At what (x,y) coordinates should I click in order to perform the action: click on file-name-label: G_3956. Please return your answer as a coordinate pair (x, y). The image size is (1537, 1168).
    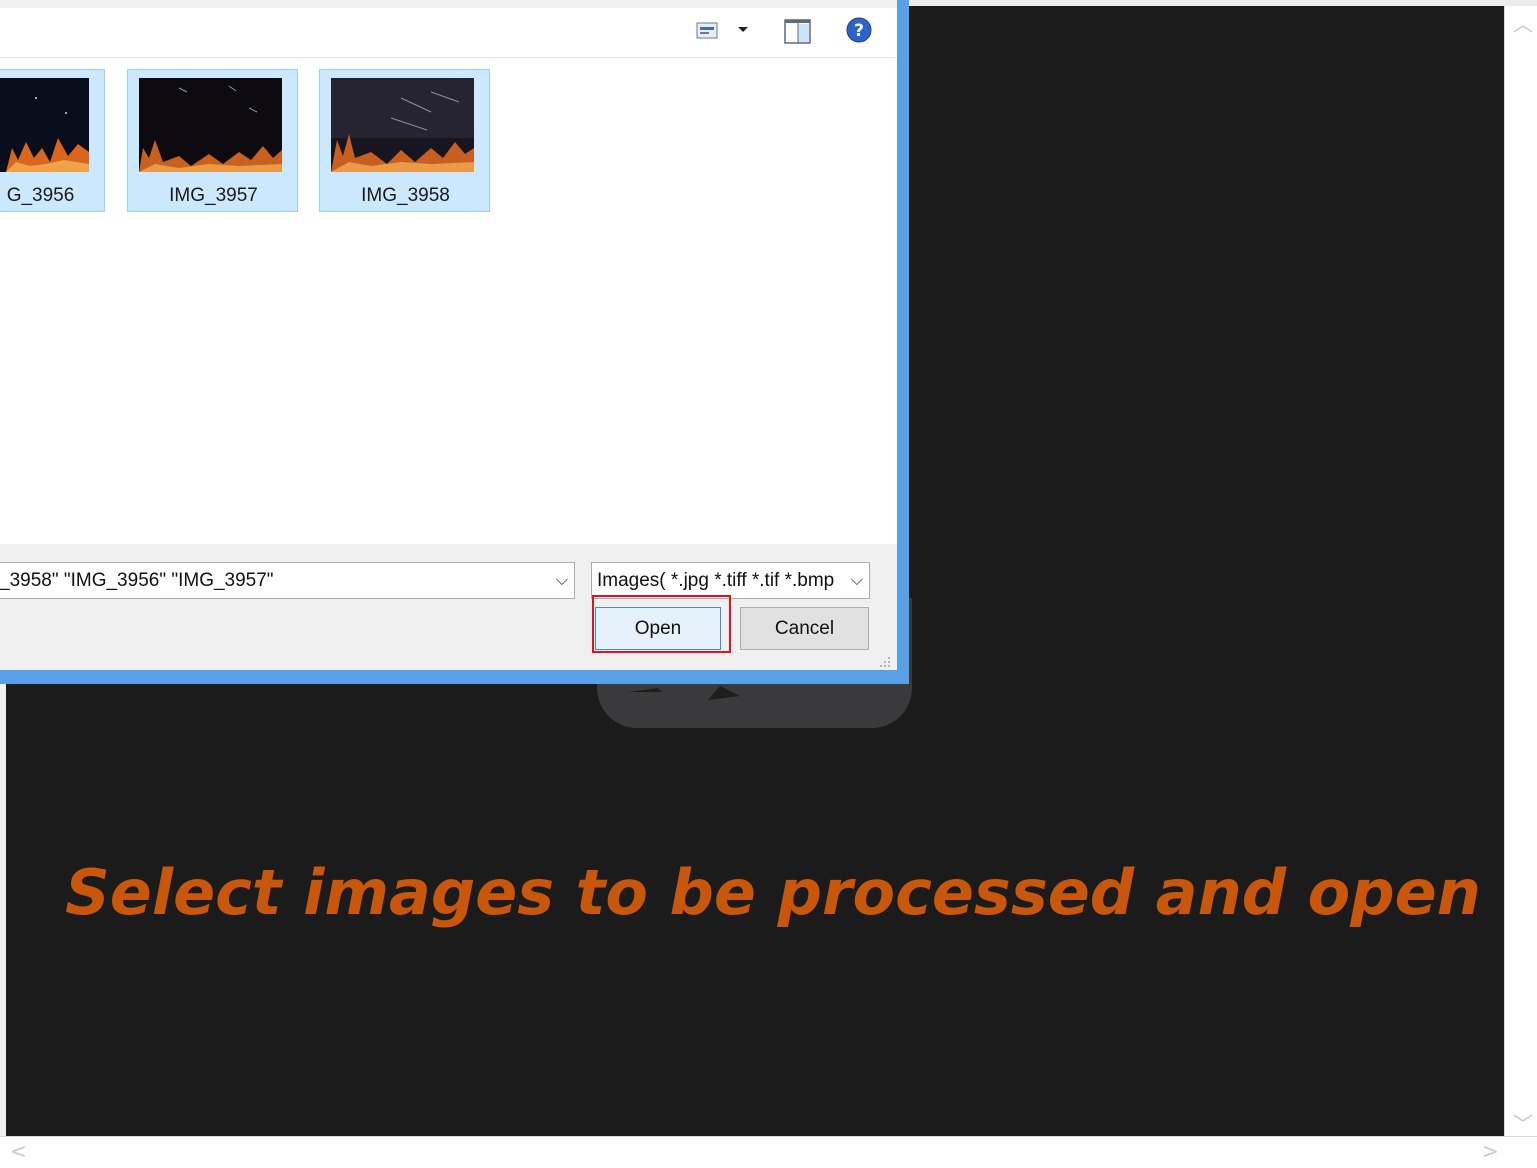
    Looking at the image, I should click on (40, 195).